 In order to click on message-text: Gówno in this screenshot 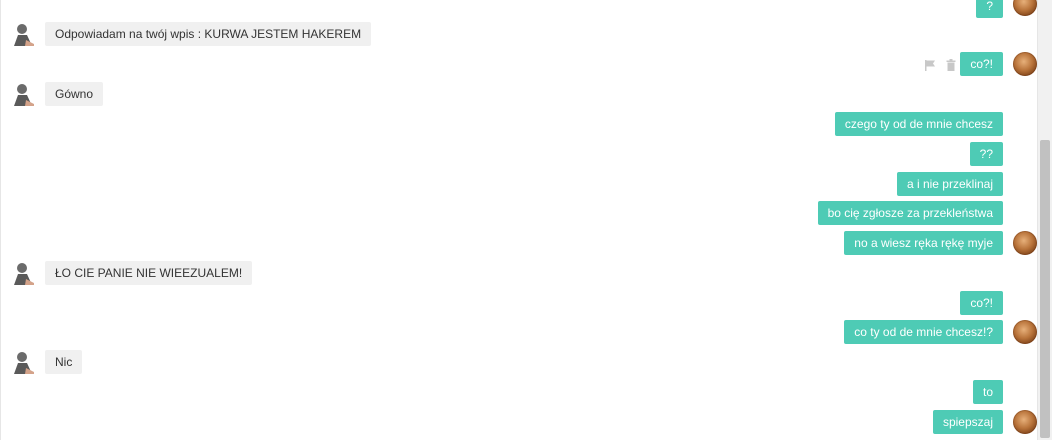, I will do `click(74, 94)`.